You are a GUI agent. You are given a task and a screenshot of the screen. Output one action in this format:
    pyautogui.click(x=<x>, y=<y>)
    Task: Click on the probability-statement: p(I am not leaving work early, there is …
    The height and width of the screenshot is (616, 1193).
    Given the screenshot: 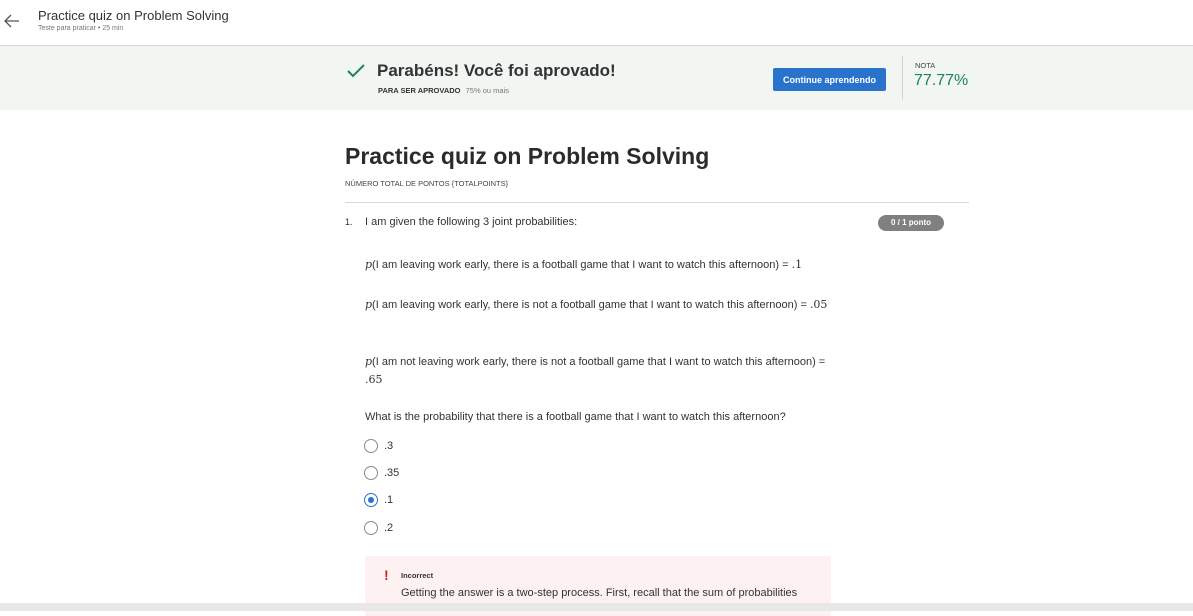 What is the action you would take?
    pyautogui.click(x=600, y=371)
    